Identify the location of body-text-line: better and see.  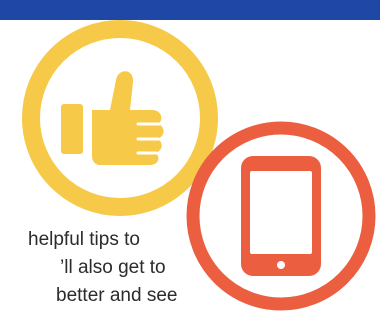
(117, 295).